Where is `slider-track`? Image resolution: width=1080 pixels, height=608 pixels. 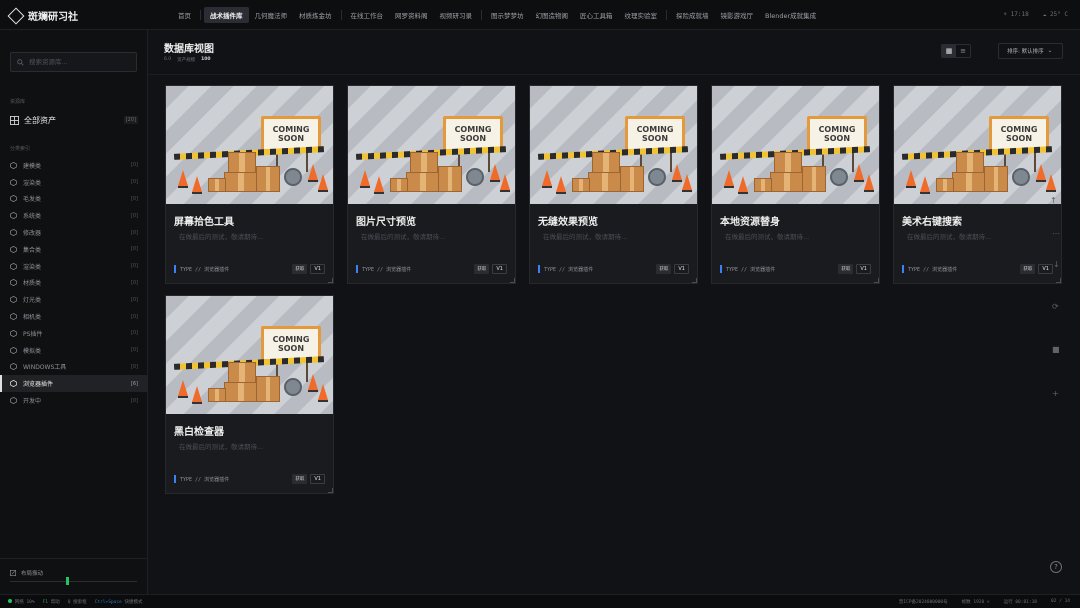 slider-track is located at coordinates (73, 581).